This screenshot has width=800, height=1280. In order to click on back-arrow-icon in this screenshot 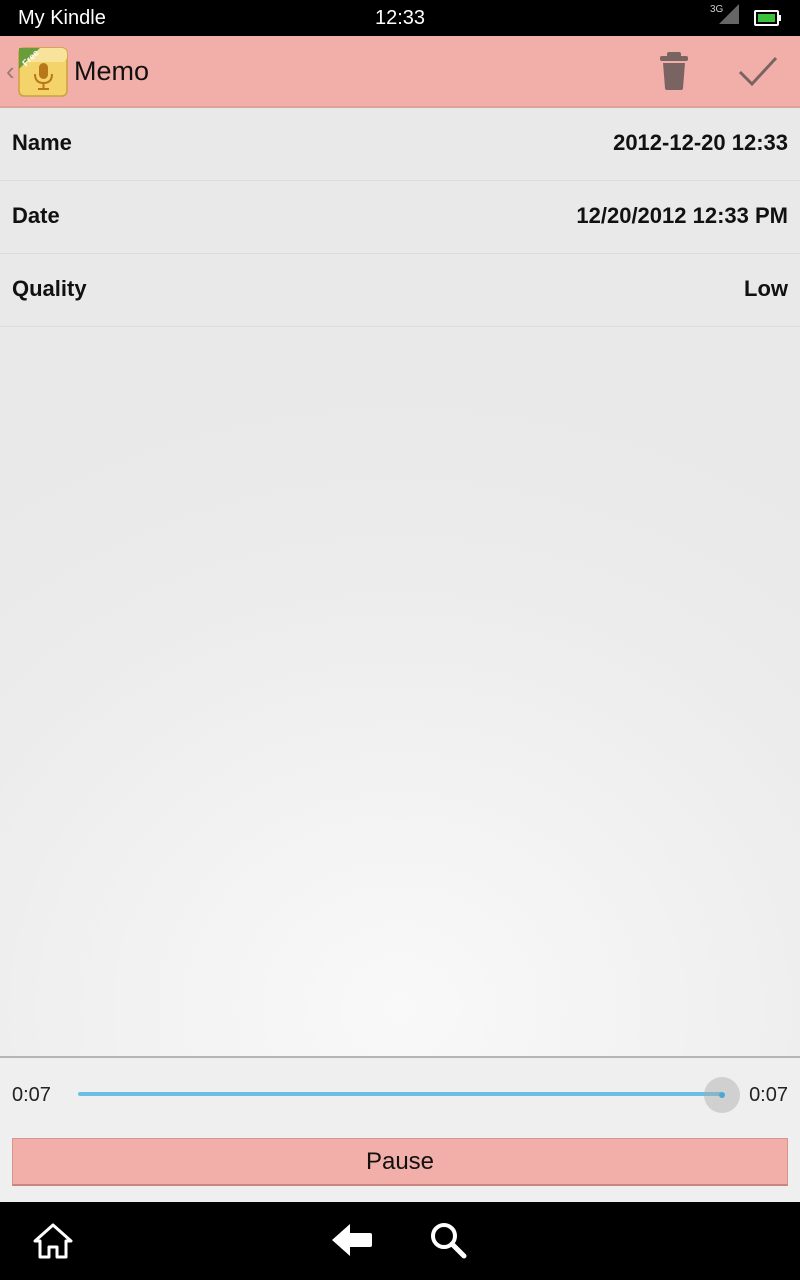, I will do `click(352, 1240)`.